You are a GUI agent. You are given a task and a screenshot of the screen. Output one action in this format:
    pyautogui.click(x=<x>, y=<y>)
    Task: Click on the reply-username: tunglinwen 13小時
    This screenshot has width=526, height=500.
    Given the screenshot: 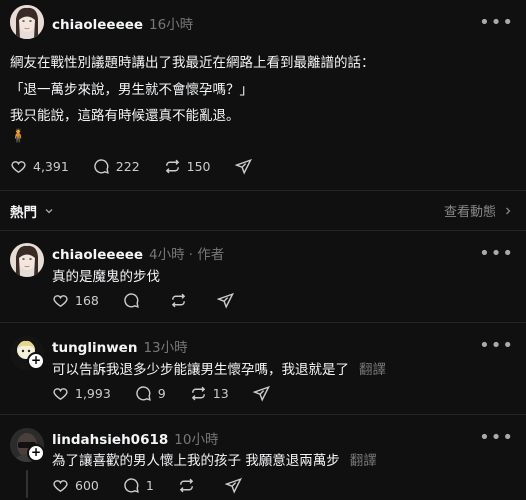 What is the action you would take?
    pyautogui.click(x=120, y=346)
    